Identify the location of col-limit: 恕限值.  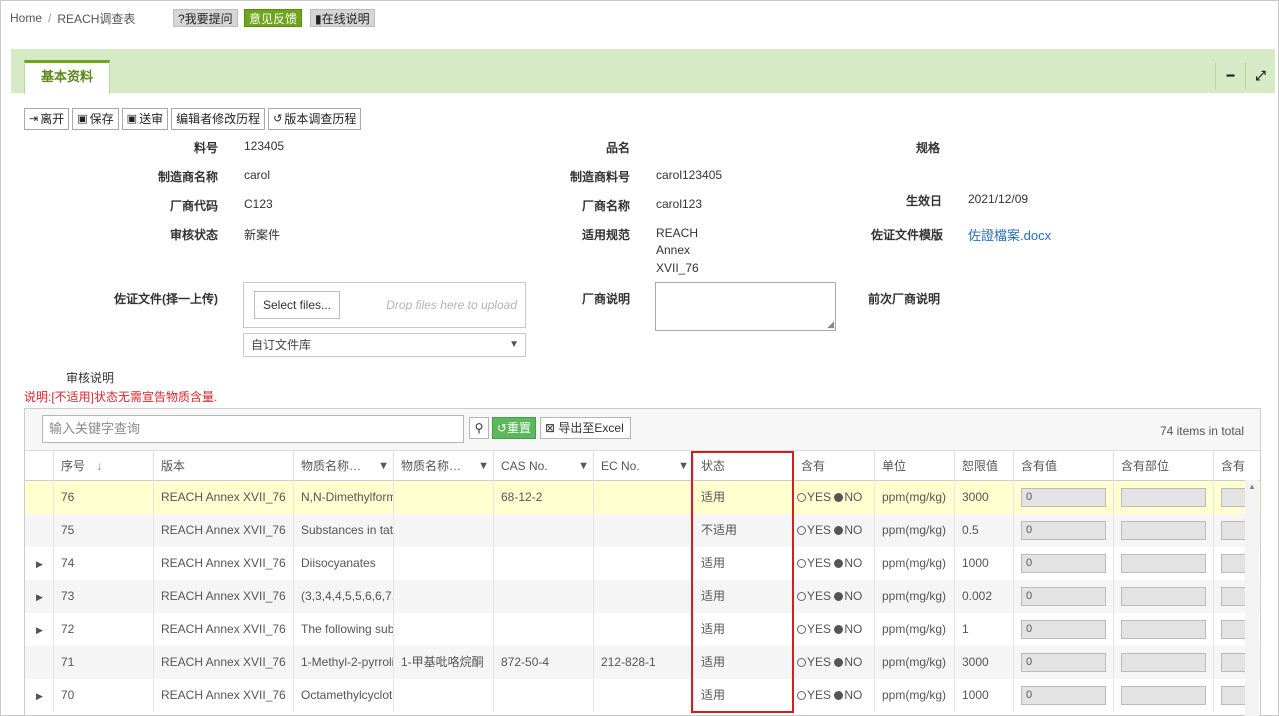
(983, 466).